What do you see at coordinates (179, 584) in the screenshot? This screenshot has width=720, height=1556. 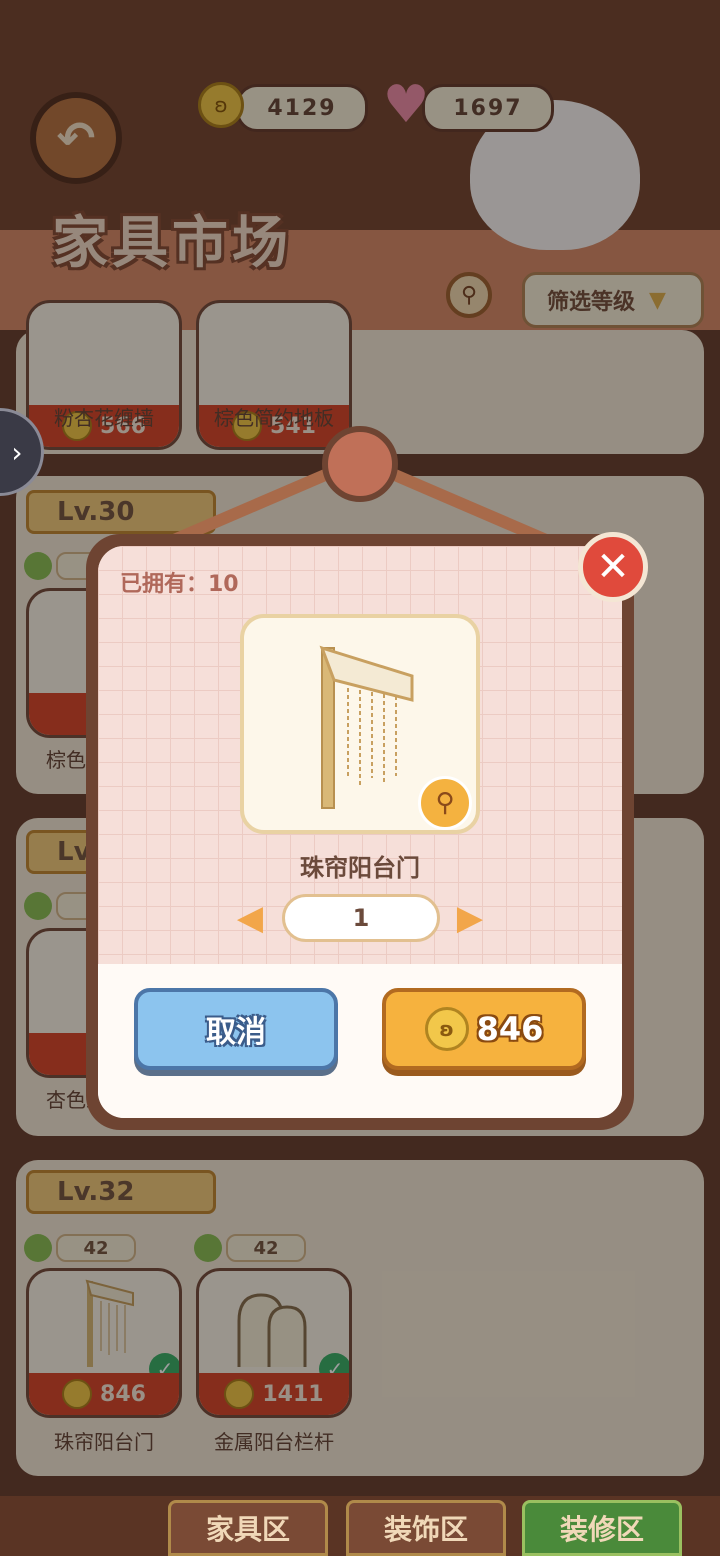 I see `owned-count: 已拥有：10` at bounding box center [179, 584].